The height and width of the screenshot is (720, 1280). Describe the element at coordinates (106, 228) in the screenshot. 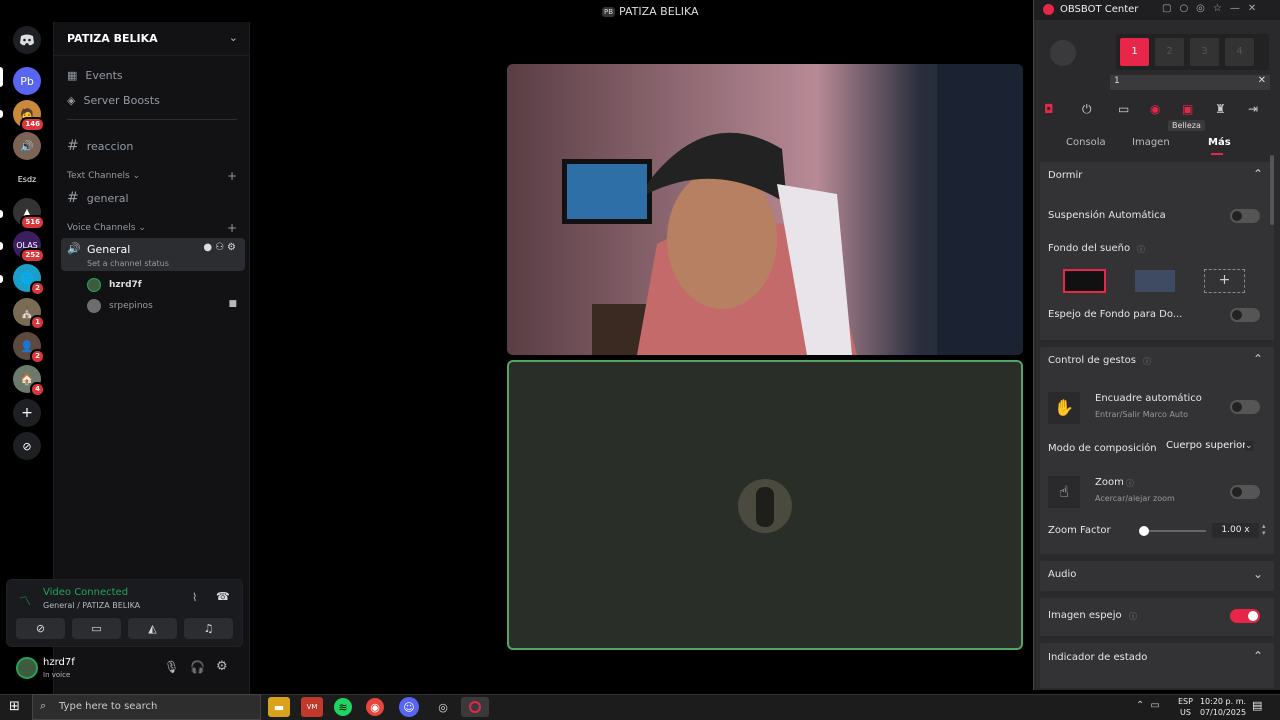

I see `category-voice-channels: Voice Channels ⌄` at that location.